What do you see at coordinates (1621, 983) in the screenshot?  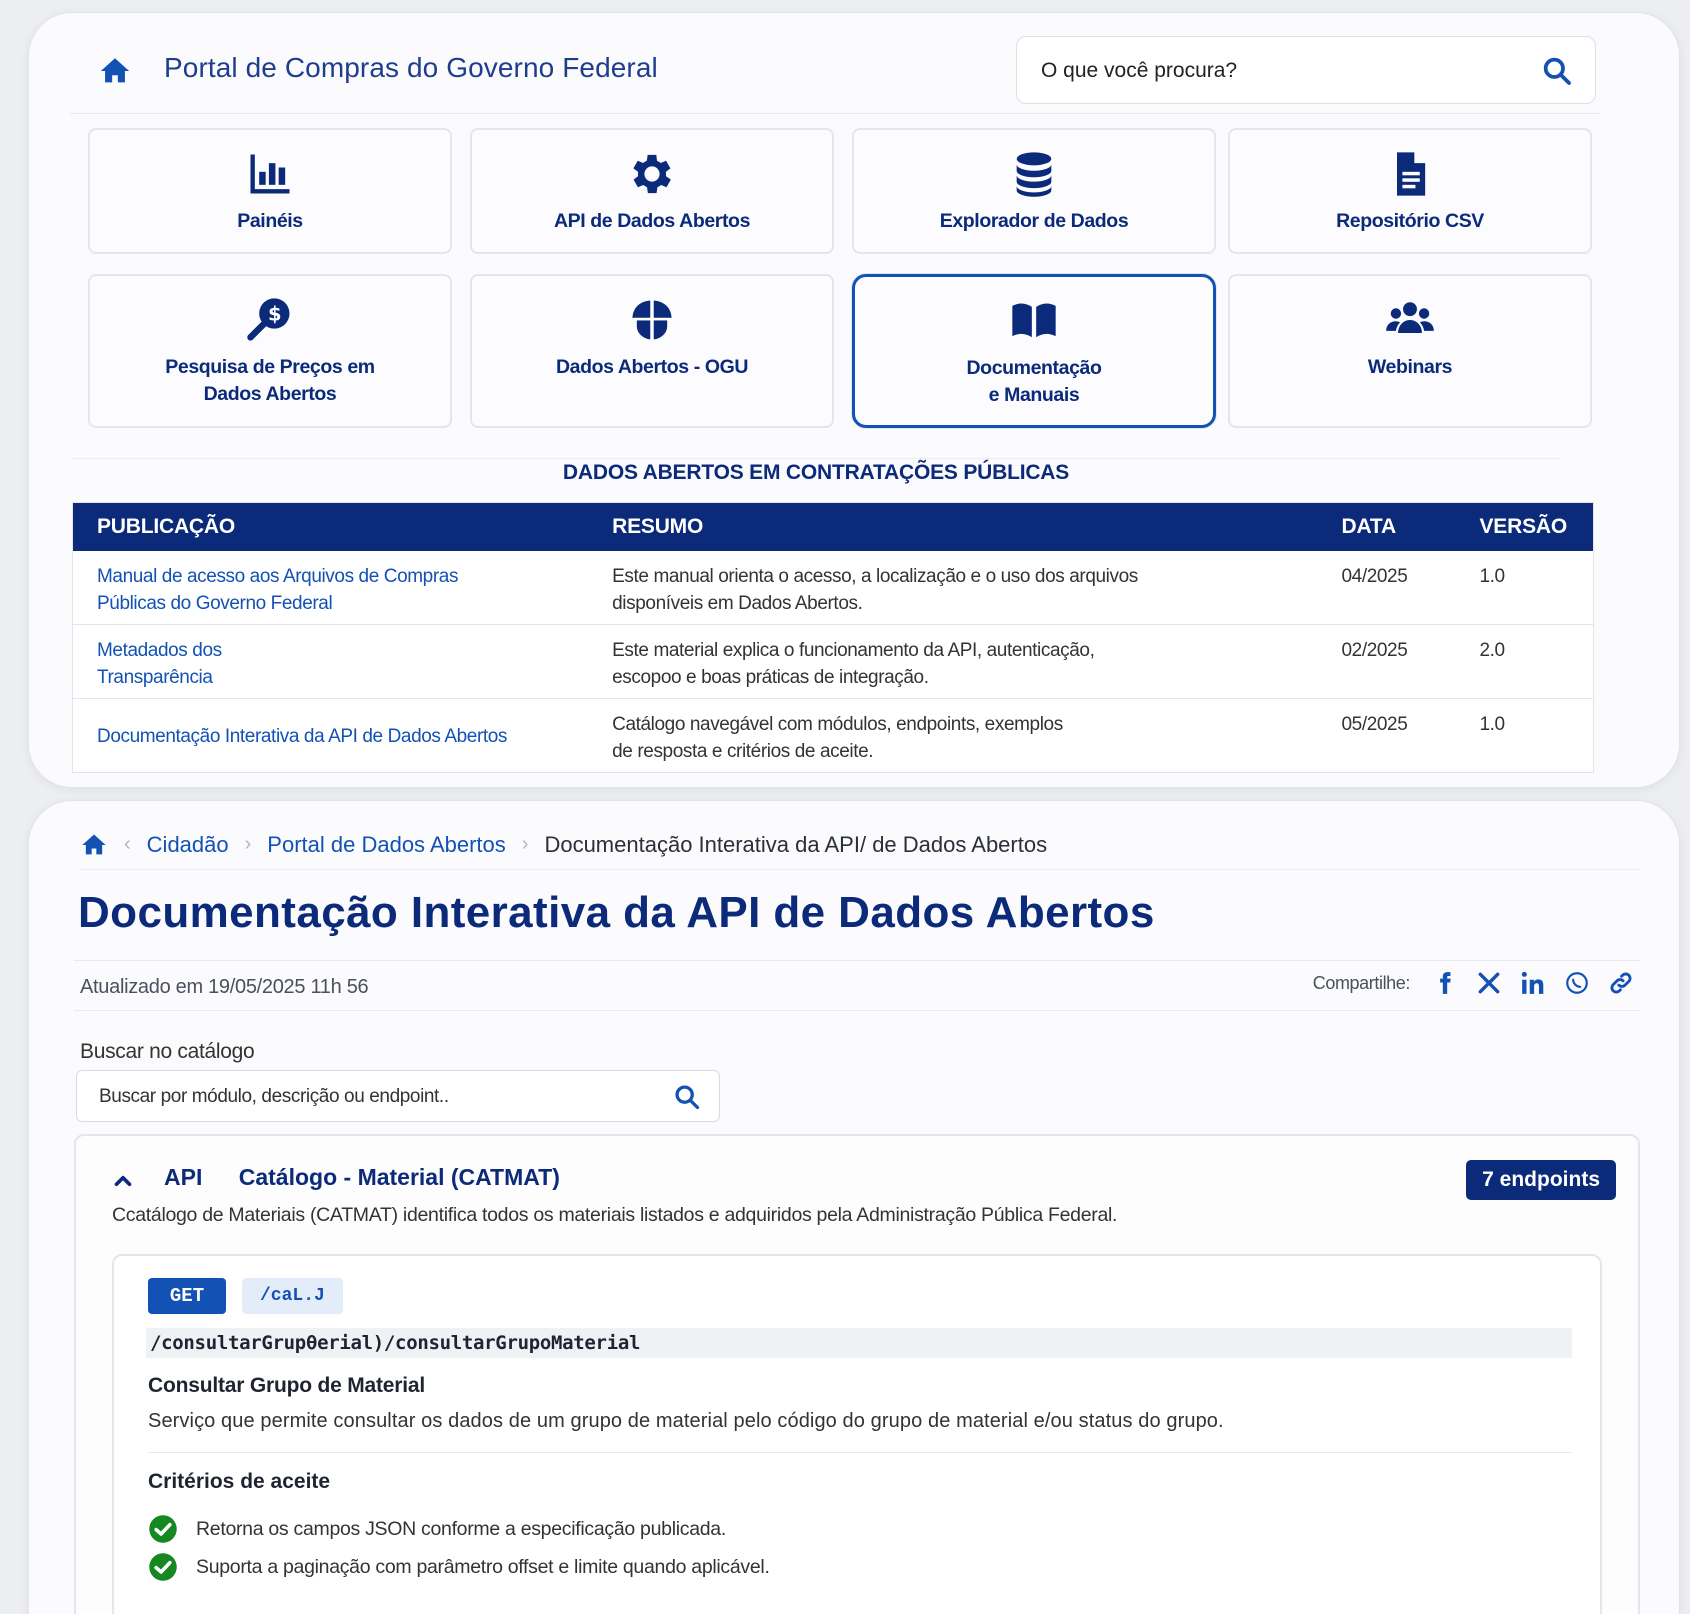 I see `link-icon` at bounding box center [1621, 983].